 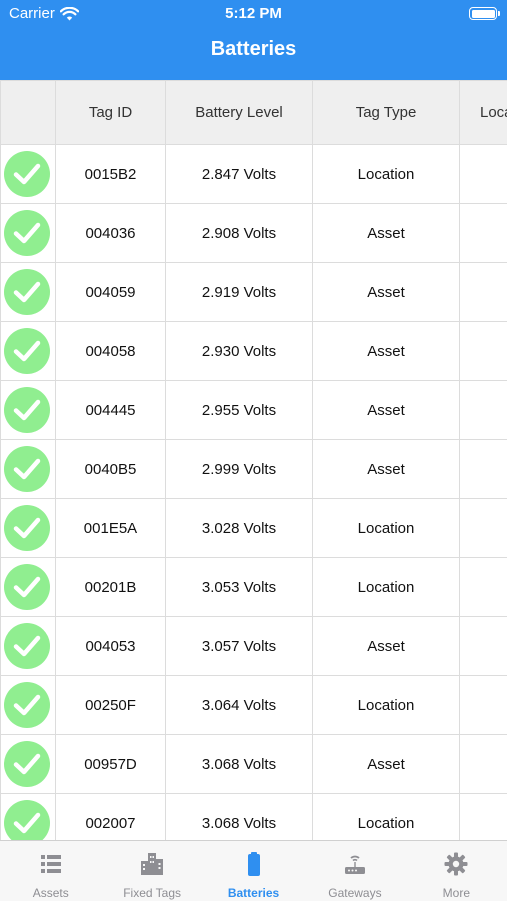 What do you see at coordinates (239, 469) in the screenshot?
I see `battery-level-cell: 2.999 Volts` at bounding box center [239, 469].